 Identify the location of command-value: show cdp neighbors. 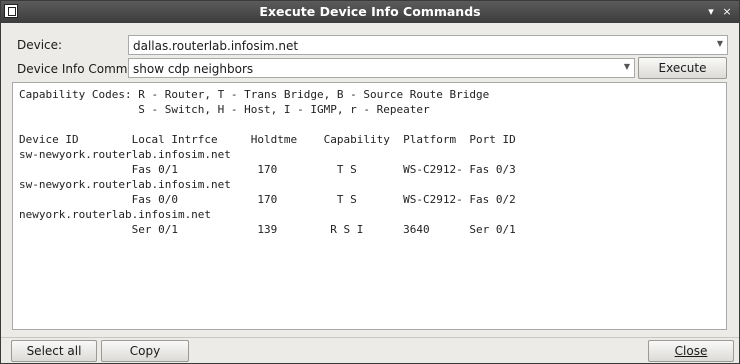
(193, 69).